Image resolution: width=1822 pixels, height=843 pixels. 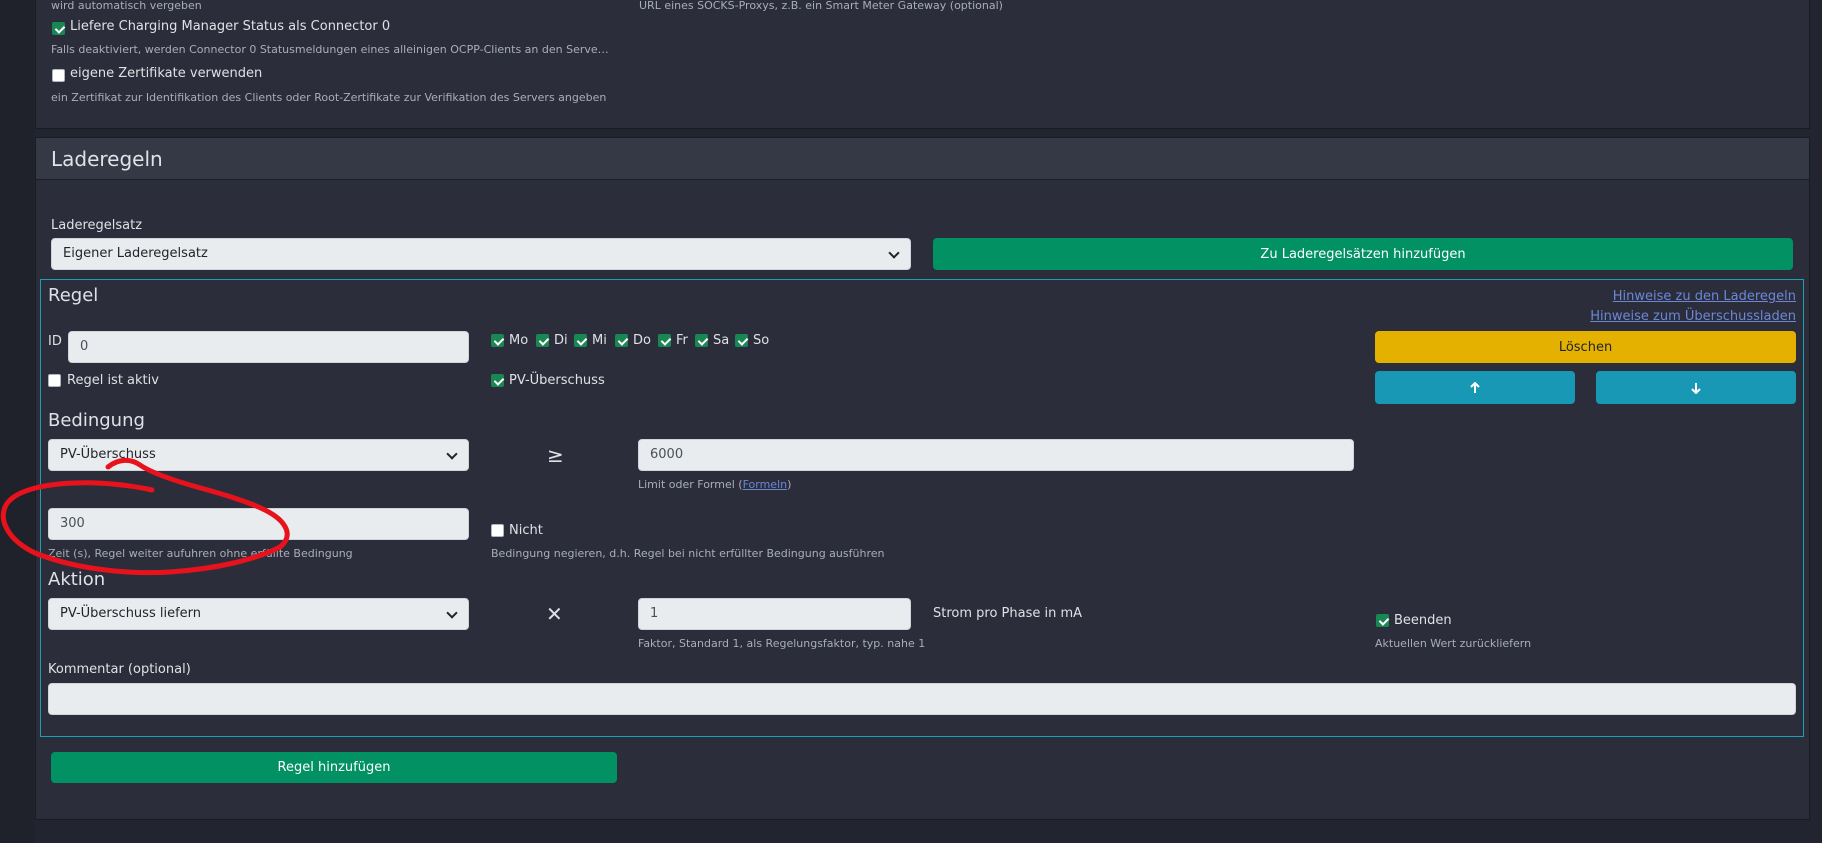 What do you see at coordinates (497, 380) in the screenshot?
I see `pv-surplus-checkbox` at bounding box center [497, 380].